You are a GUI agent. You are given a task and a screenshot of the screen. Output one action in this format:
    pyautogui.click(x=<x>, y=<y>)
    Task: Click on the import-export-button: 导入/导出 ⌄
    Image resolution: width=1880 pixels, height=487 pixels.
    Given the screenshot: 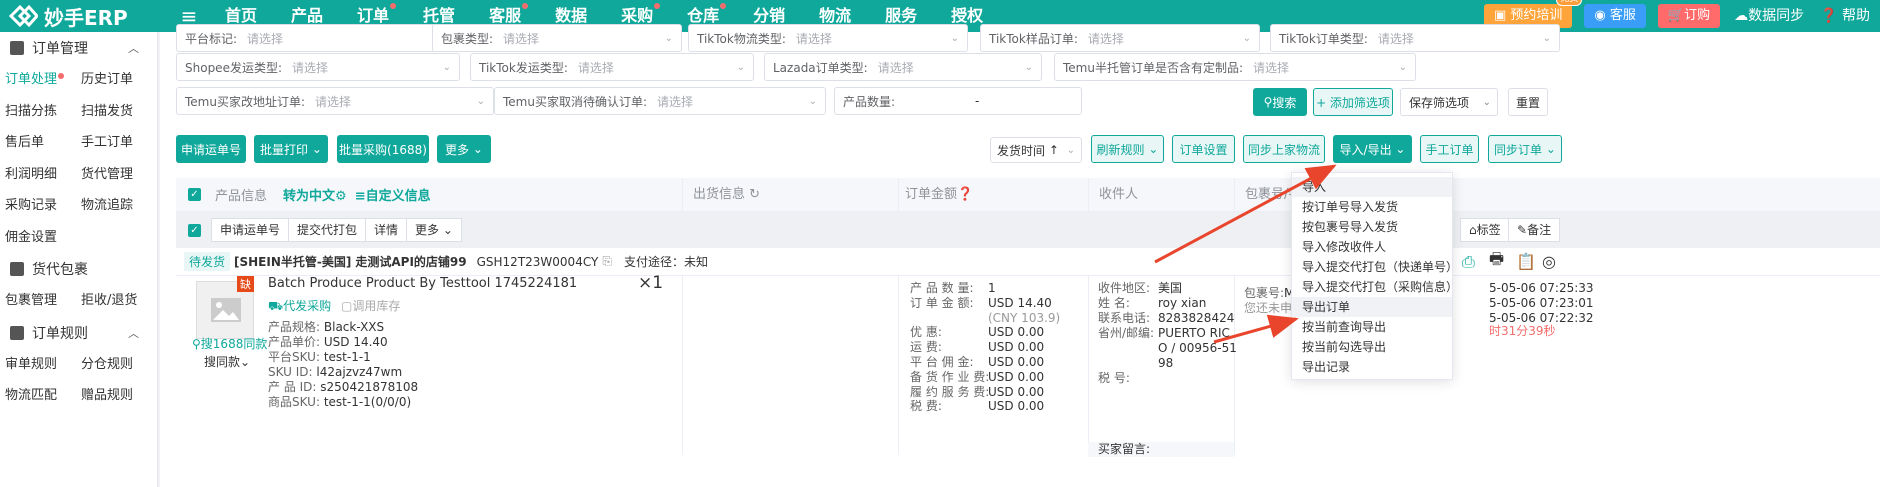 What is the action you would take?
    pyautogui.click(x=1372, y=149)
    